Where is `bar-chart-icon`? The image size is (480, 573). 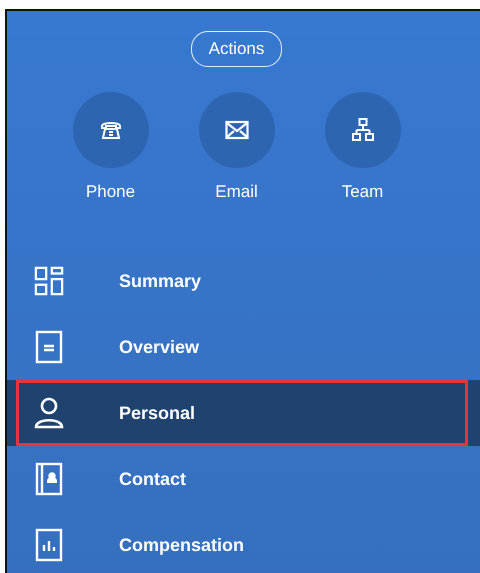 bar-chart-icon is located at coordinates (49, 545).